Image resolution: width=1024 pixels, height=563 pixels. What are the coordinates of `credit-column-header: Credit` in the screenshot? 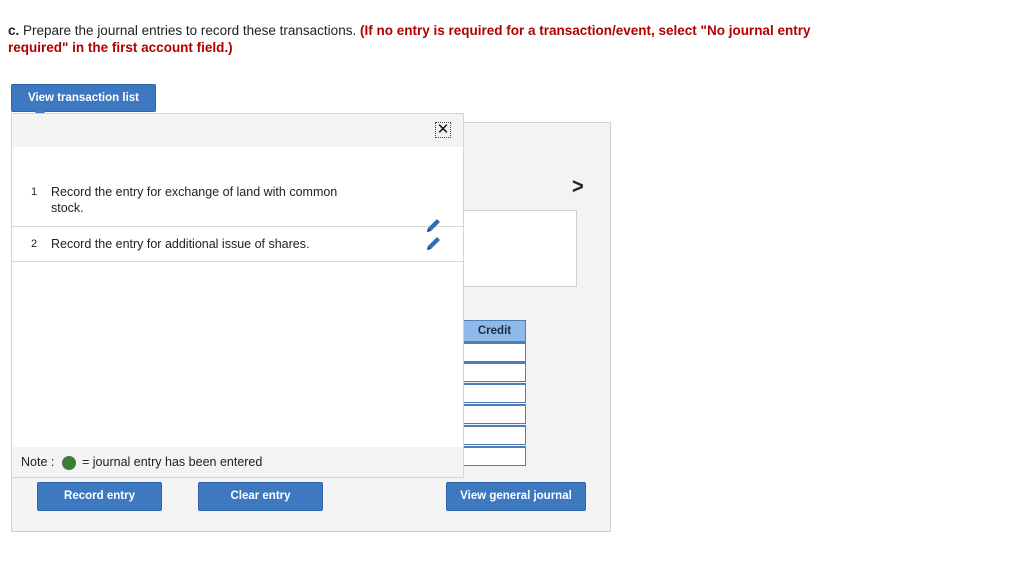 It's located at (494, 331).